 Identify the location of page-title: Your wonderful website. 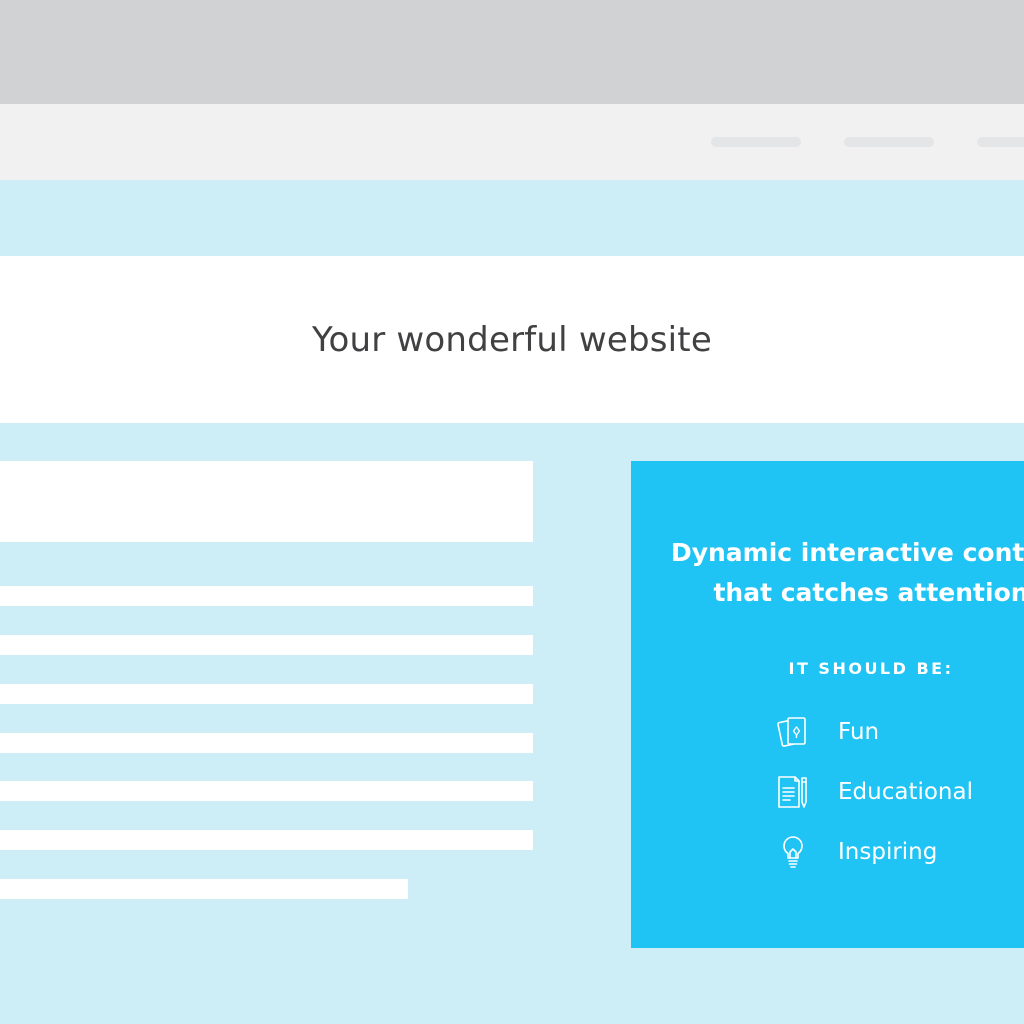
(512, 339).